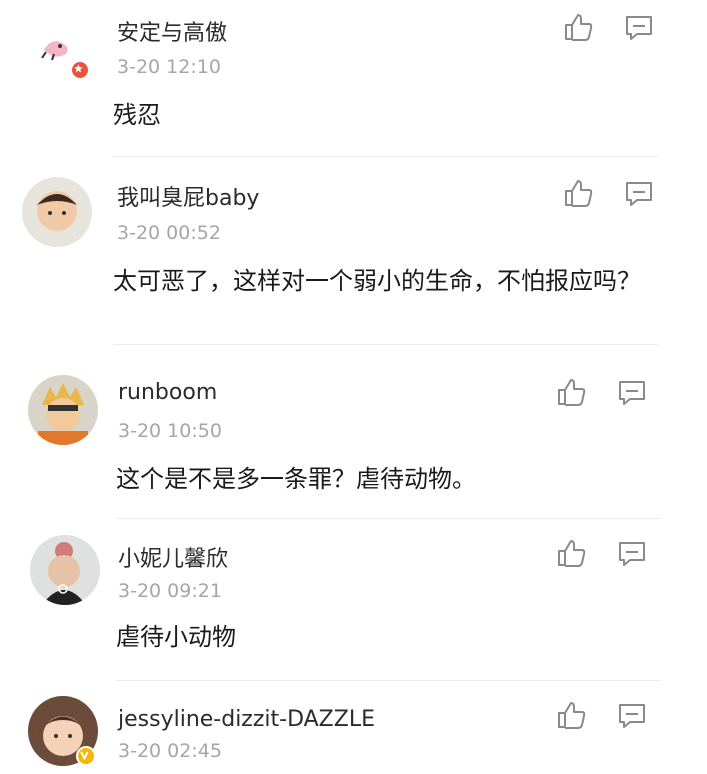 The height and width of the screenshot is (774, 707). I want to click on username: 我叫臭屁baby, so click(188, 196).